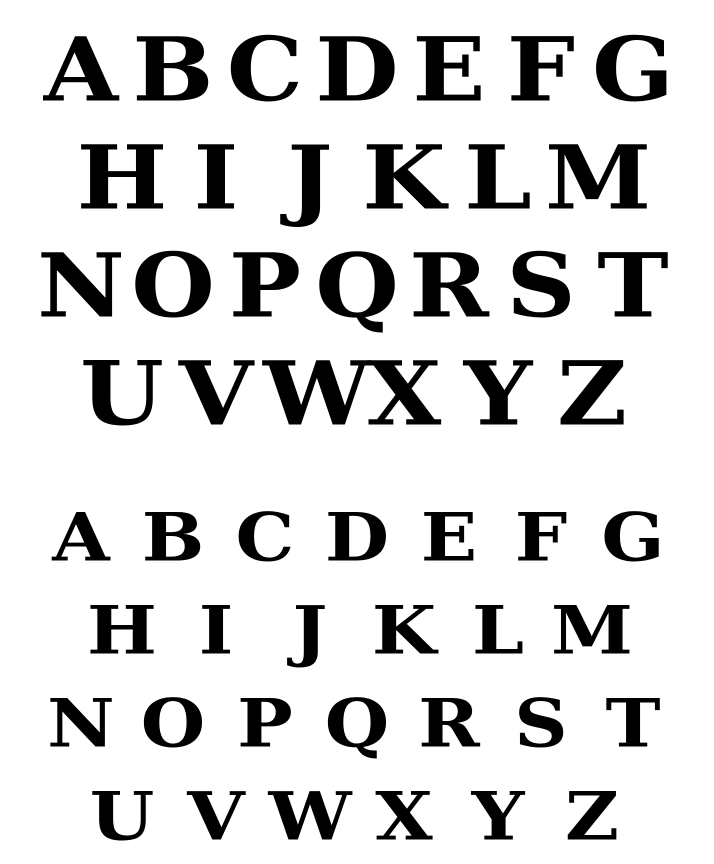 The height and width of the screenshot is (864, 714). I want to click on small-letter-w: W, so click(310, 817).